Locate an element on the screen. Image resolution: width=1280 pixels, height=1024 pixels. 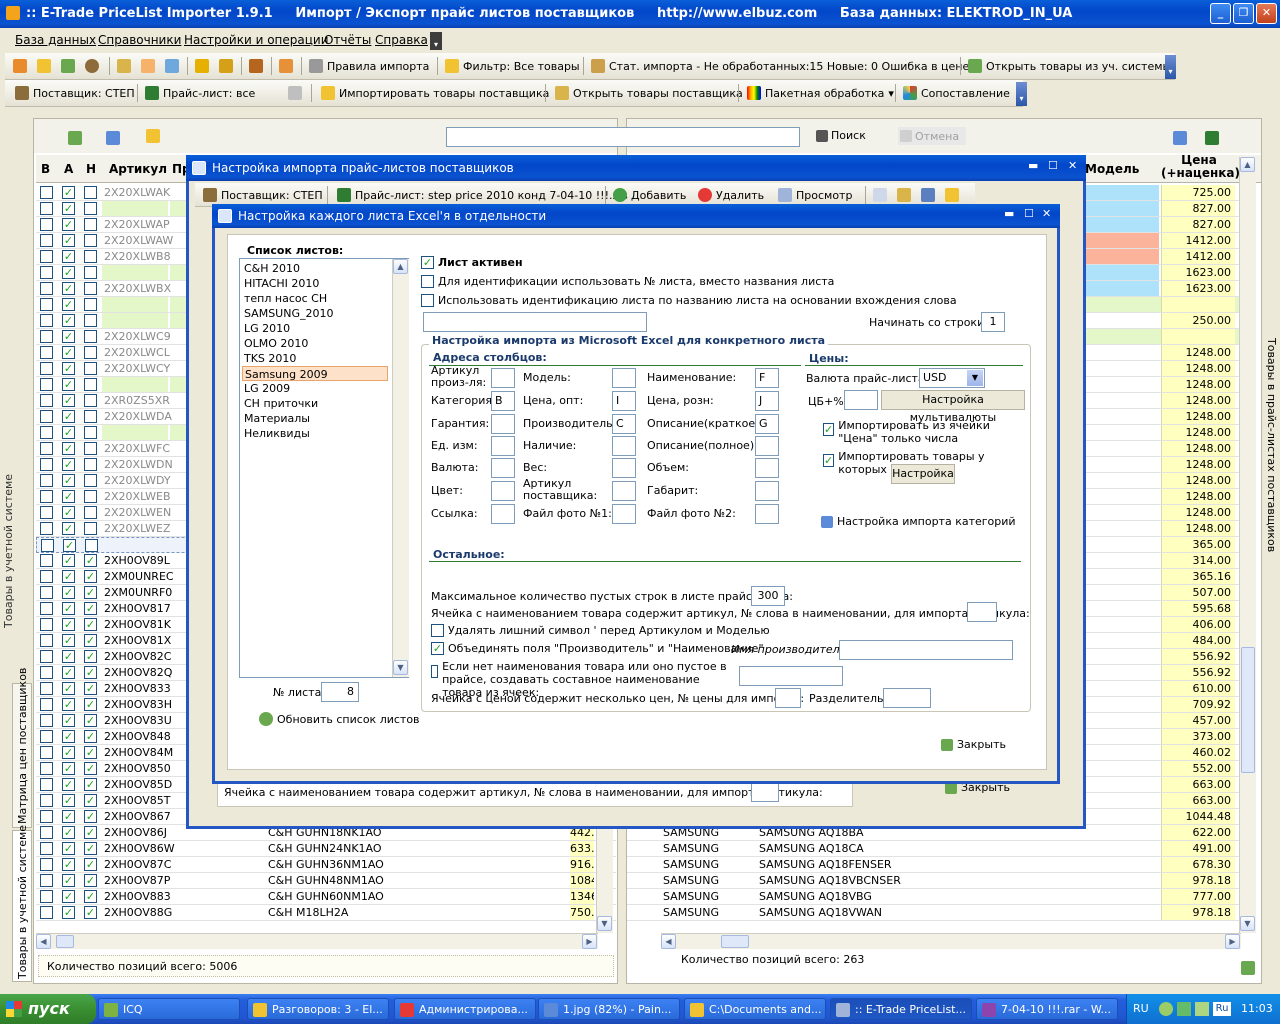
manufacturer-name-input is located at coordinates (926, 650).